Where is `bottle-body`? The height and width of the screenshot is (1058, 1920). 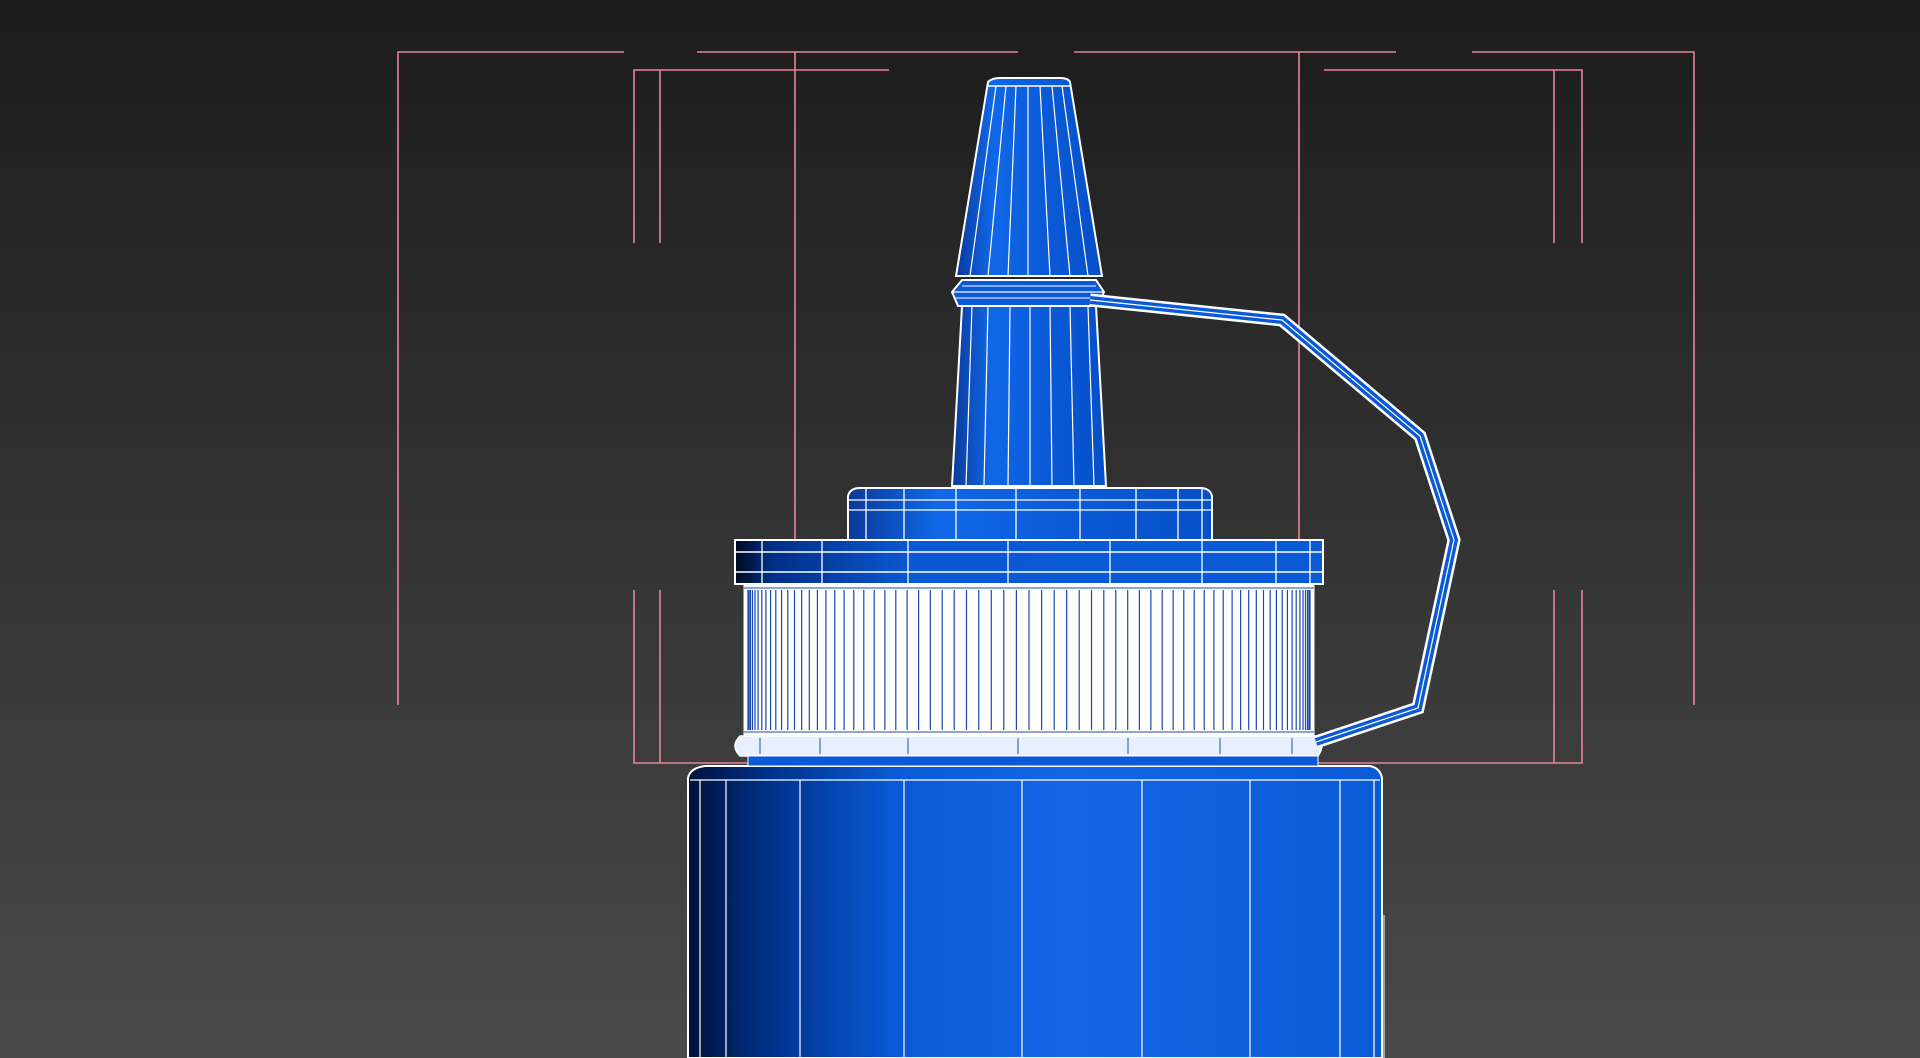
bottle-body is located at coordinates (1036, 911).